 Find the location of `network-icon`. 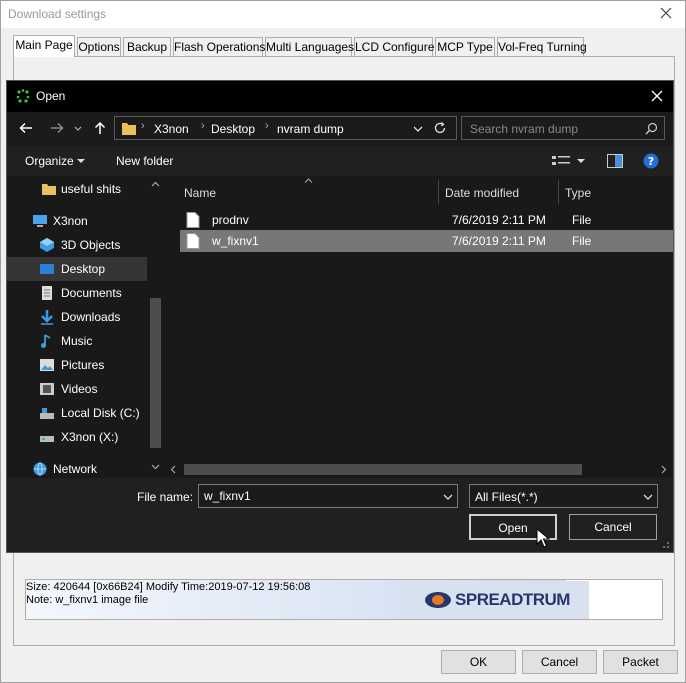

network-icon is located at coordinates (40, 469).